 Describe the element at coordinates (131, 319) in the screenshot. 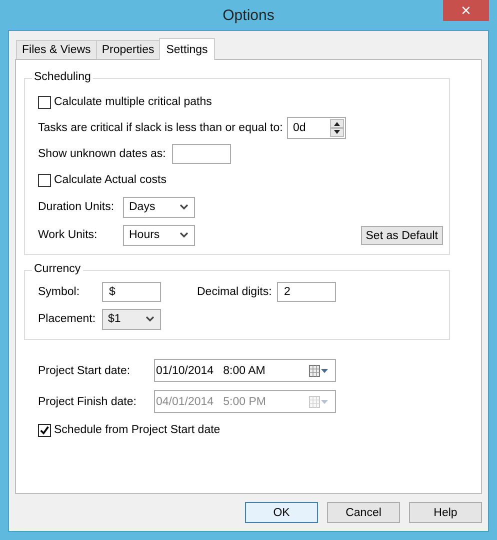

I see `dropdown: $1` at that location.